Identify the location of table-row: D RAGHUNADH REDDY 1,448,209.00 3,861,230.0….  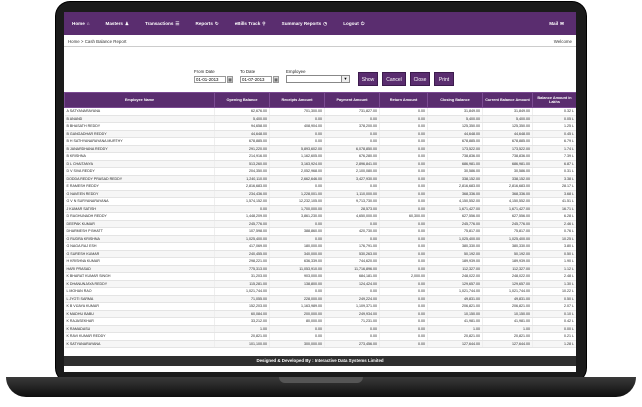
(320, 216).